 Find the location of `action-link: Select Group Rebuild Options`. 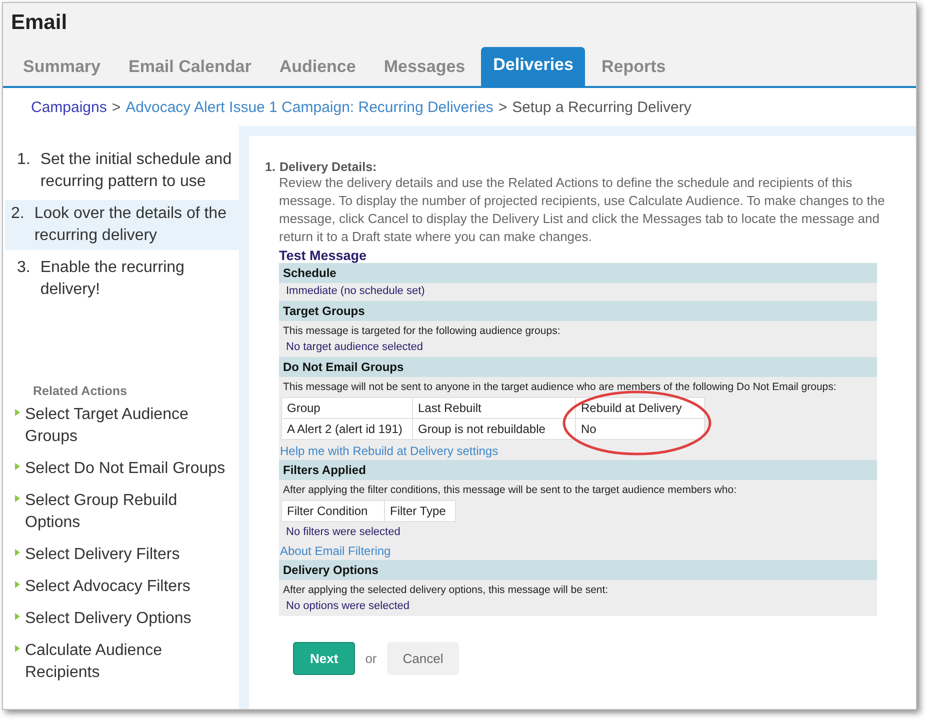

action-link: Select Group Rebuild Options is located at coordinates (129, 512).